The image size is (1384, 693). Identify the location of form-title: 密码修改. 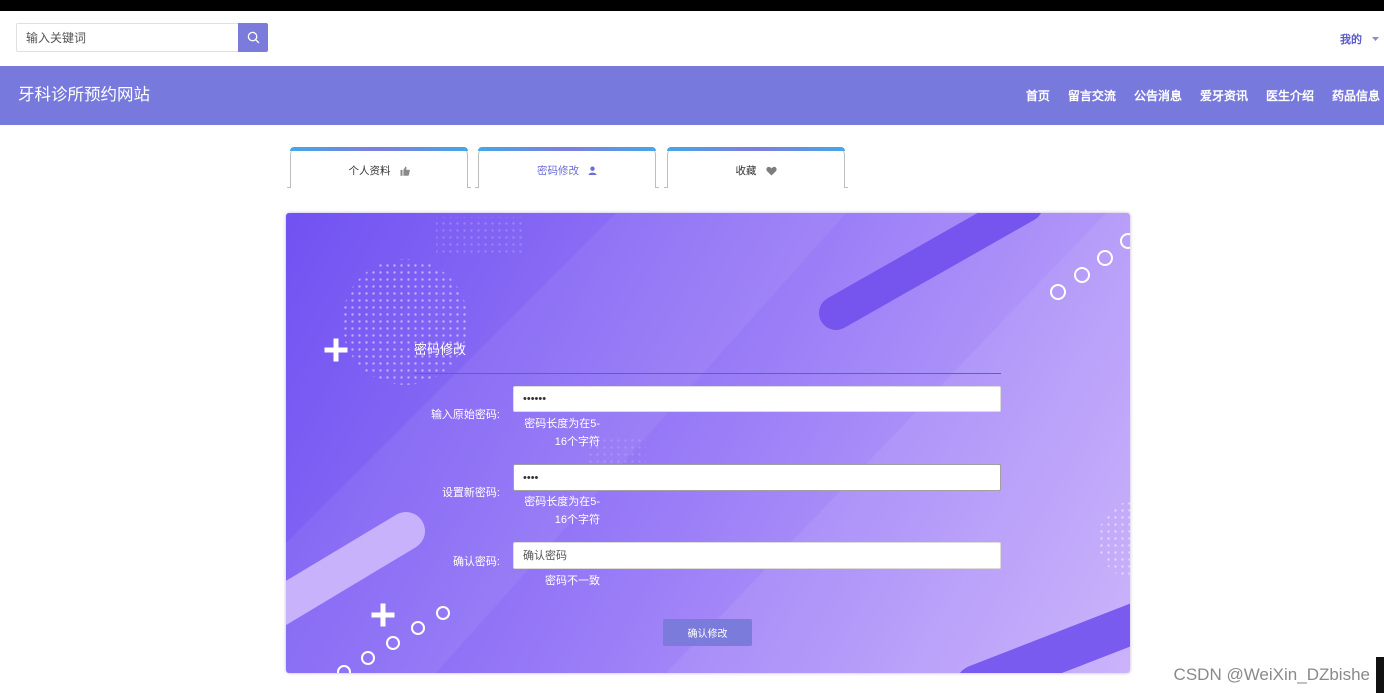
(440, 349).